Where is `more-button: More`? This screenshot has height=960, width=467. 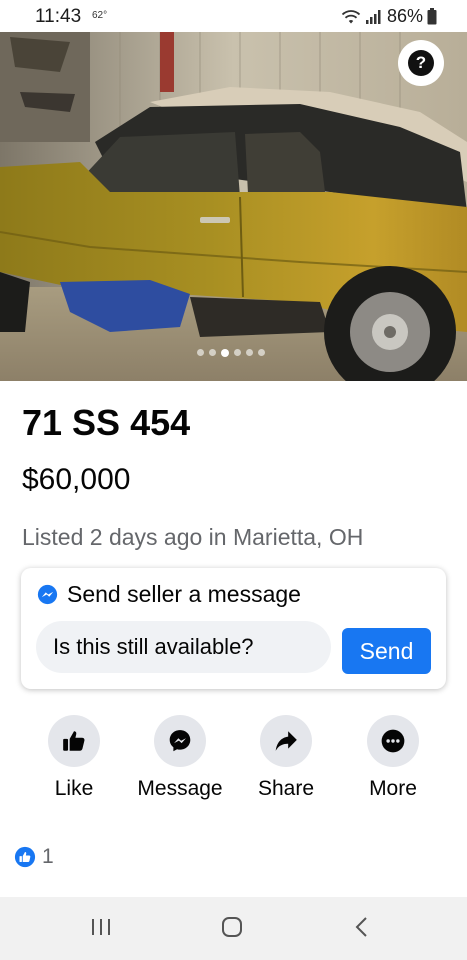 more-button: More is located at coordinates (393, 758).